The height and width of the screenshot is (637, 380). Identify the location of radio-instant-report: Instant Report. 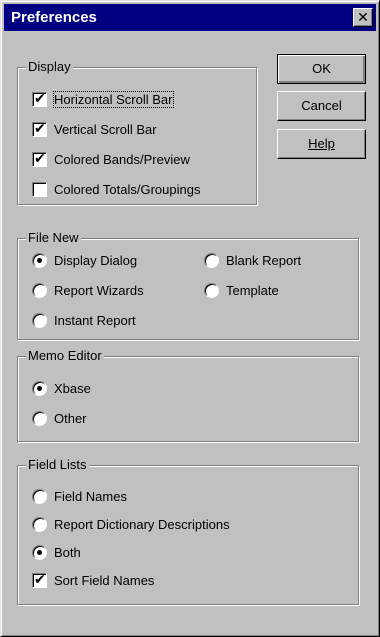
(84, 320).